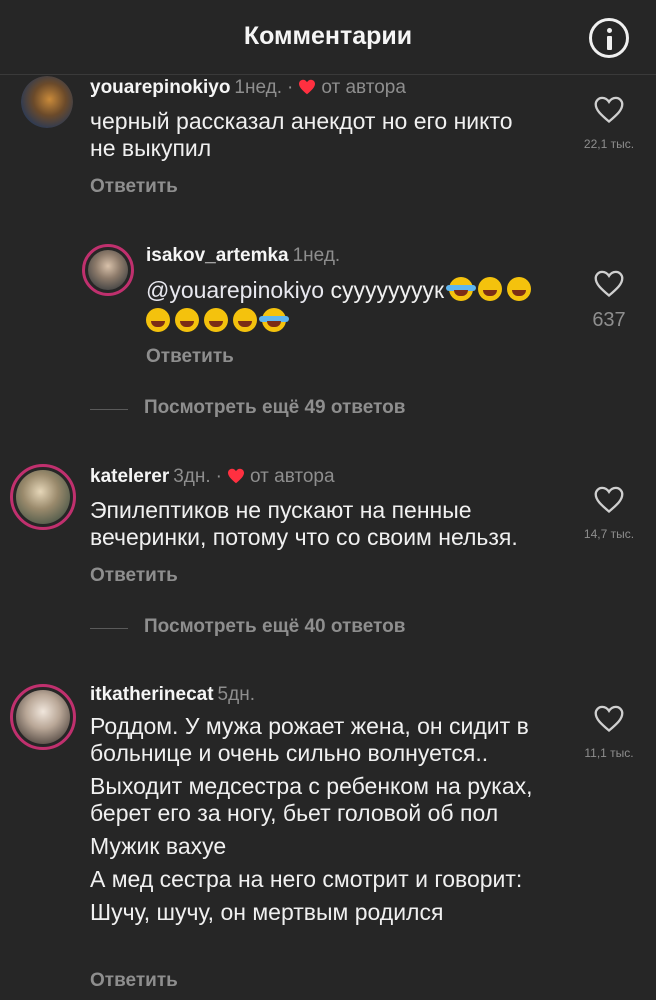  I want to click on header: Комментарии, so click(328, 38).